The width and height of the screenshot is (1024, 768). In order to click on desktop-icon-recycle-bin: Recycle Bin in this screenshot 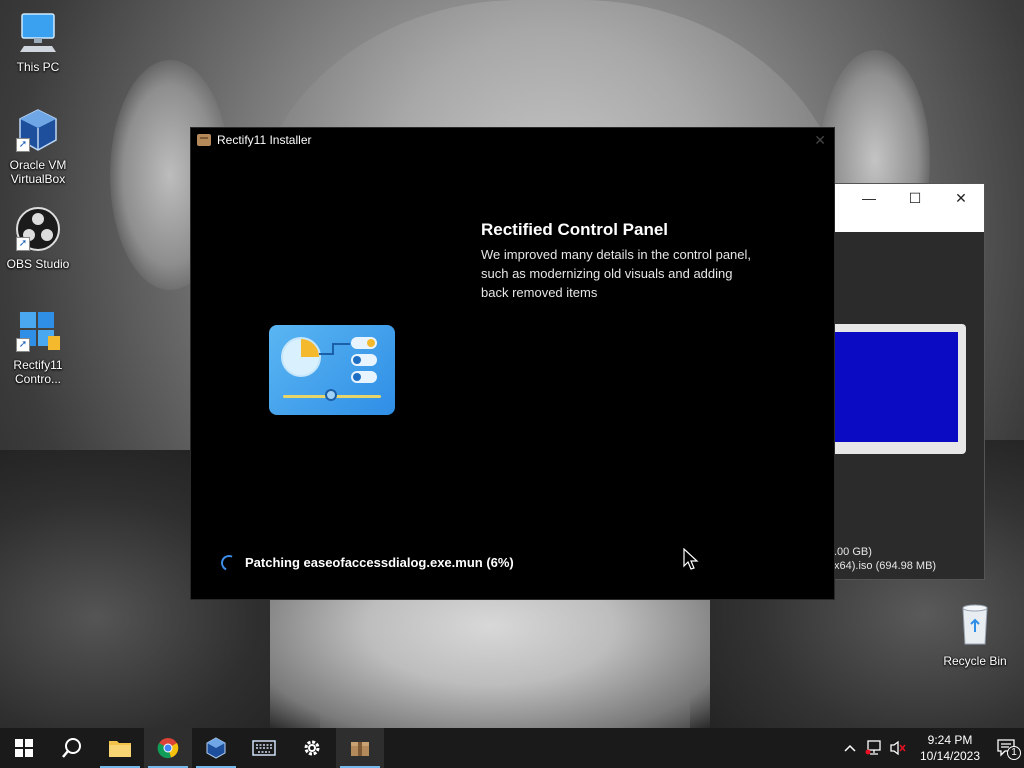, I will do `click(975, 634)`.